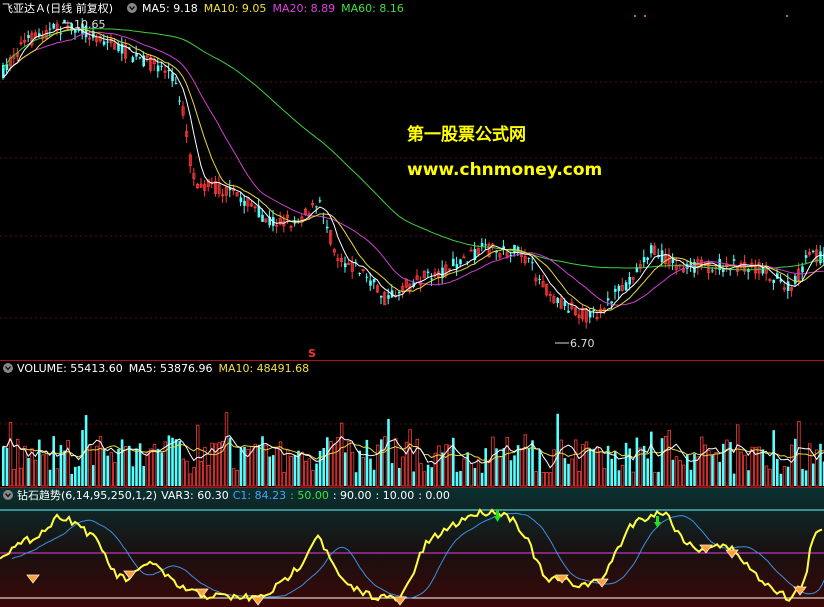  What do you see at coordinates (372, 8) in the screenshot?
I see `indicator-value: MA60: 8.16` at bounding box center [372, 8].